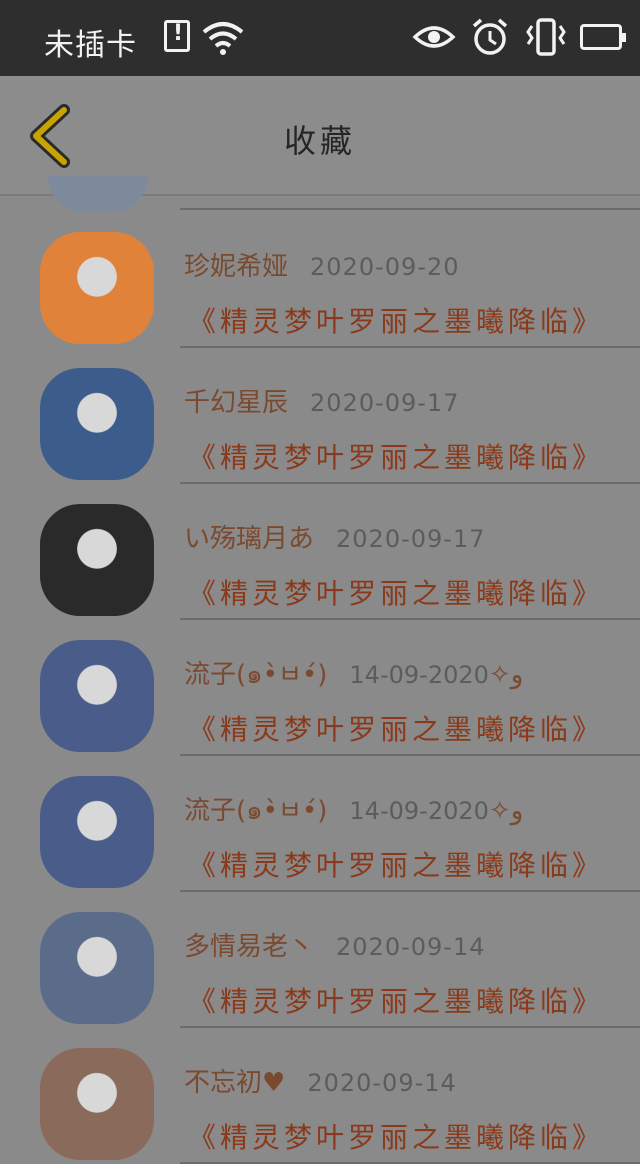  Describe the element at coordinates (335, 944) in the screenshot. I see `item-name-row: 多情易老丶 2020-09-14` at that location.